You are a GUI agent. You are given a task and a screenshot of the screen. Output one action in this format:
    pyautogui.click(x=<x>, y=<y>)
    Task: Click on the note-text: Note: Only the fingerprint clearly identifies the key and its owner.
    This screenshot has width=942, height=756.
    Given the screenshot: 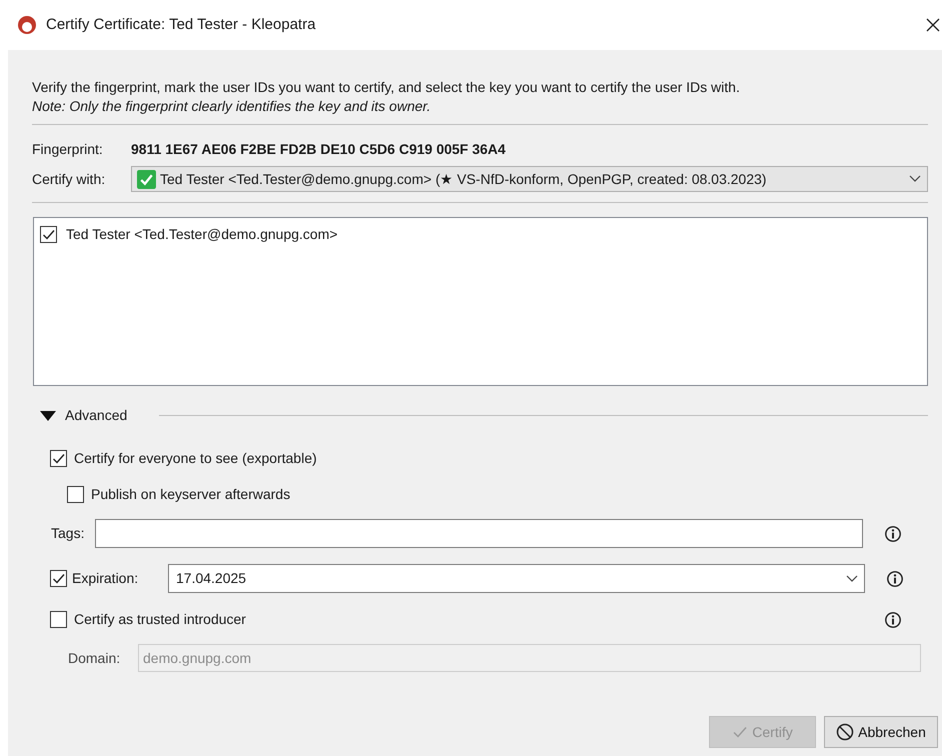 What is the action you would take?
    pyautogui.click(x=232, y=106)
    